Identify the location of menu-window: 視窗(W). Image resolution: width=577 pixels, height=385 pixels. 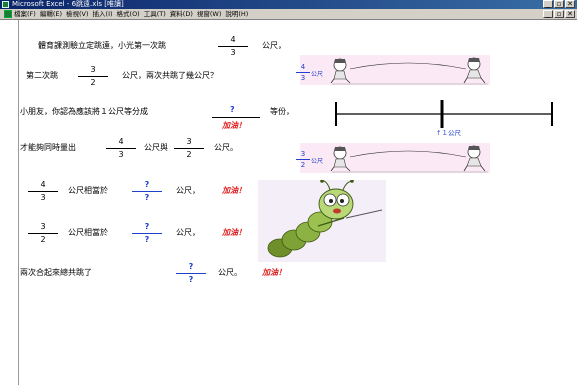
(209, 14).